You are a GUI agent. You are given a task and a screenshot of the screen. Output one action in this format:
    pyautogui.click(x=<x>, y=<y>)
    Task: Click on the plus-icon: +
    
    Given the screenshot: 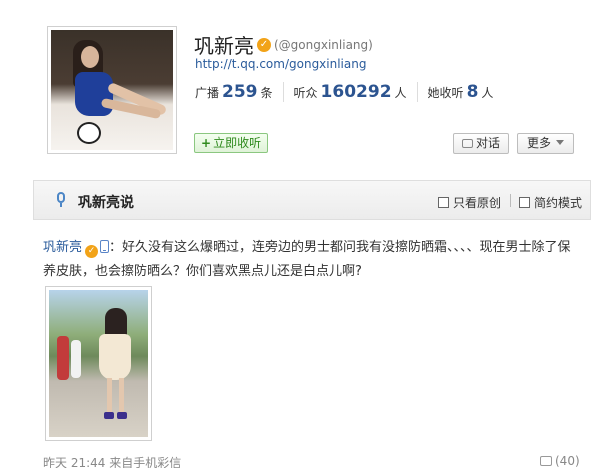 What is the action you would take?
    pyautogui.click(x=206, y=143)
    